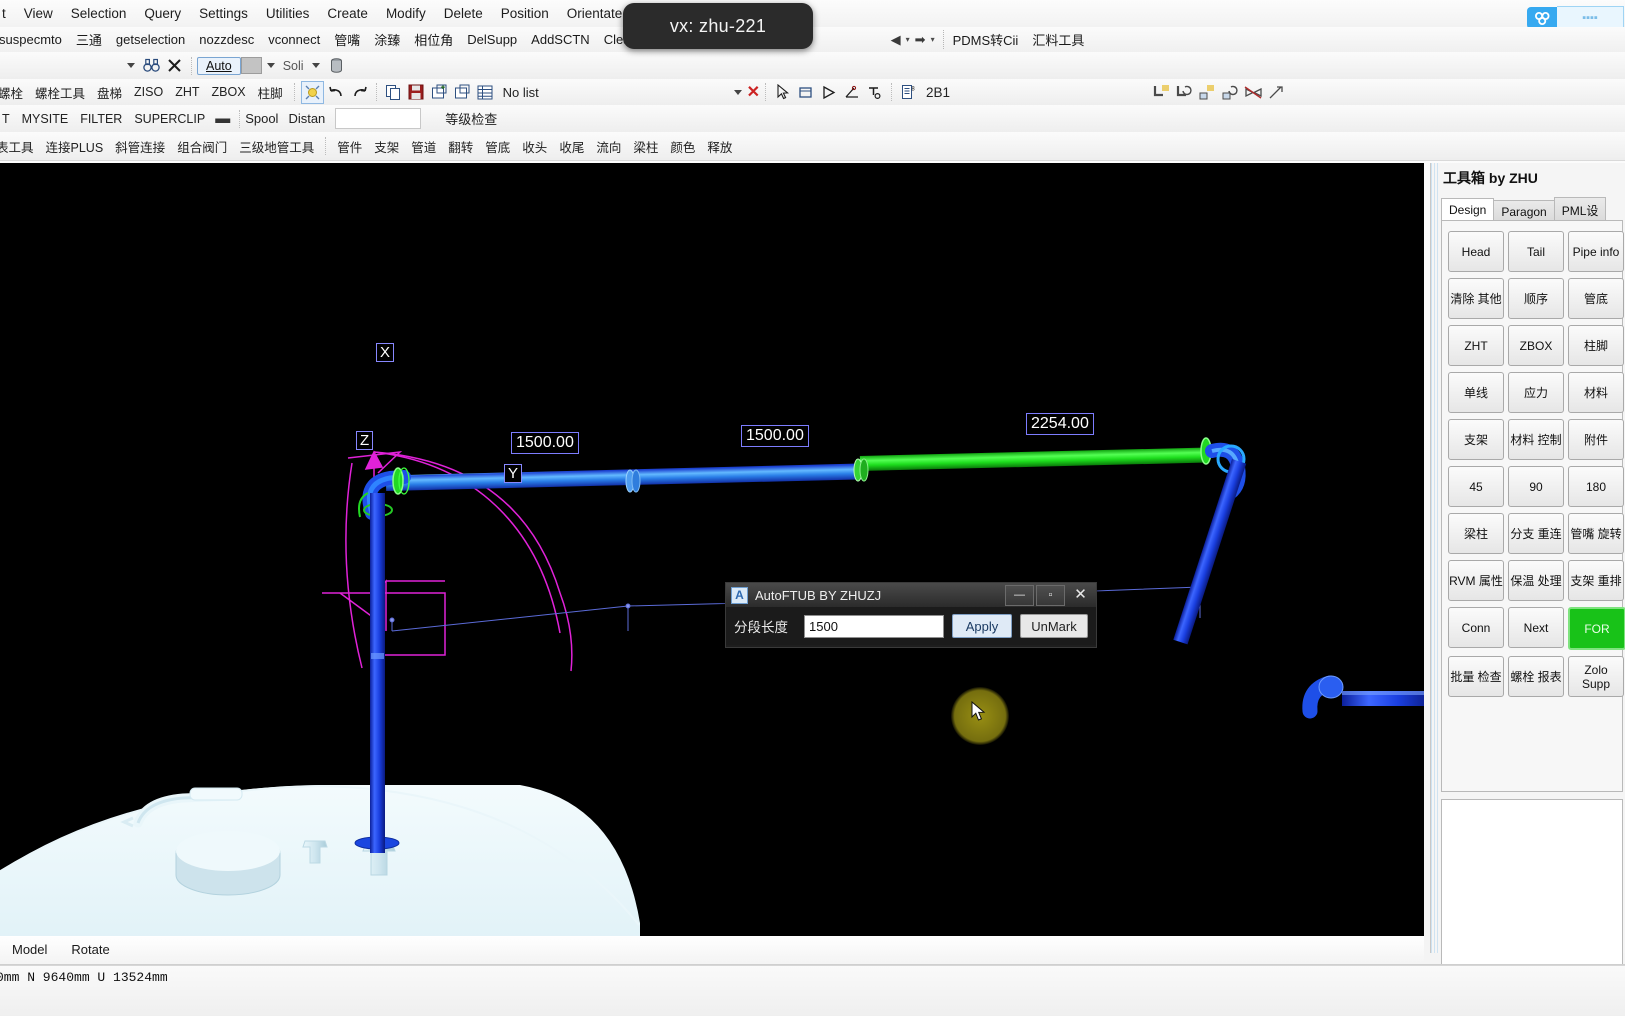 This screenshot has height=1016, width=1625. What do you see at coordinates (1019, 595) in the screenshot?
I see `minimize-button: —` at bounding box center [1019, 595].